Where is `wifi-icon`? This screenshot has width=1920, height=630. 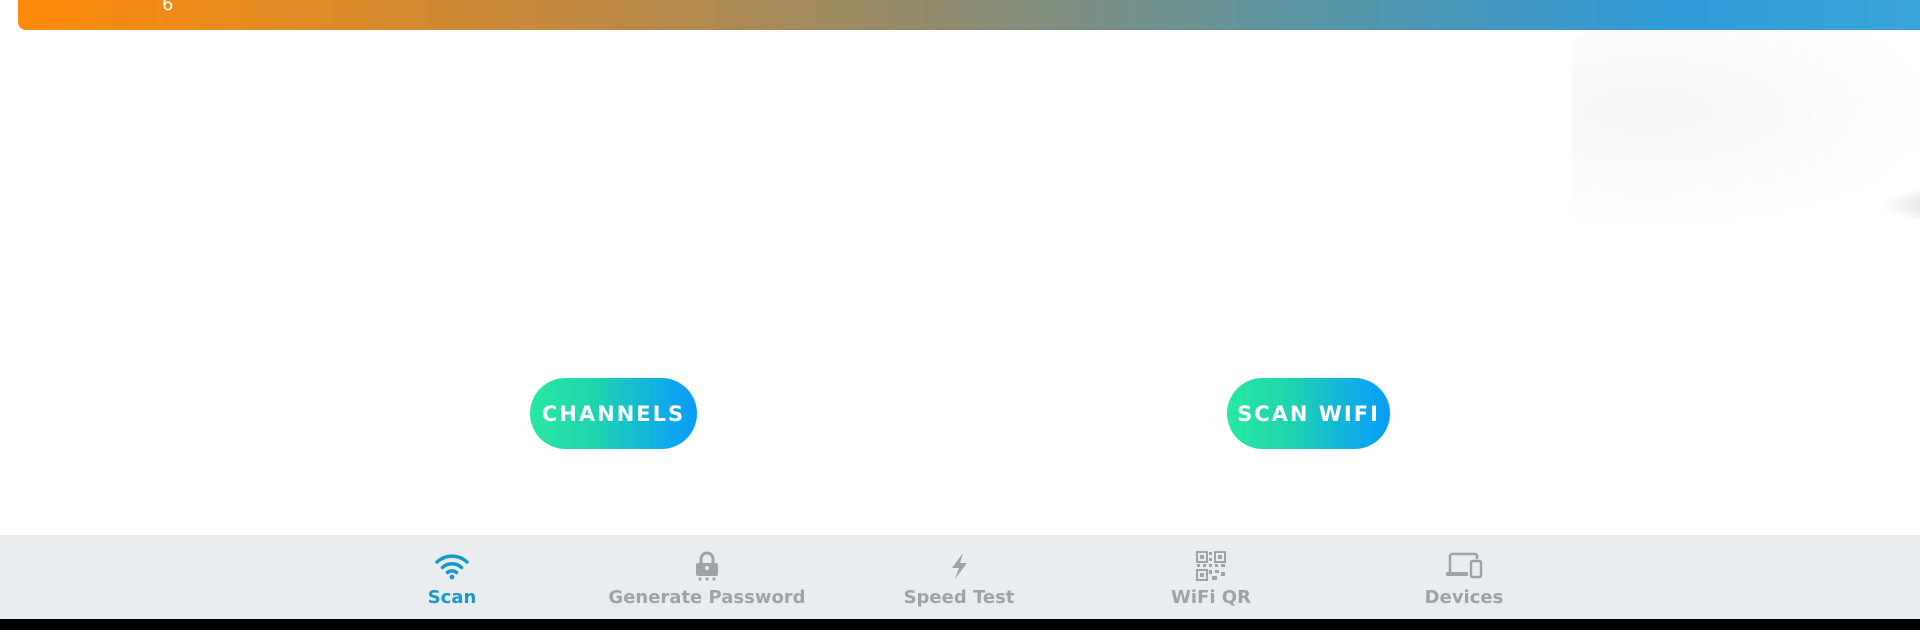
wifi-icon is located at coordinates (452, 566).